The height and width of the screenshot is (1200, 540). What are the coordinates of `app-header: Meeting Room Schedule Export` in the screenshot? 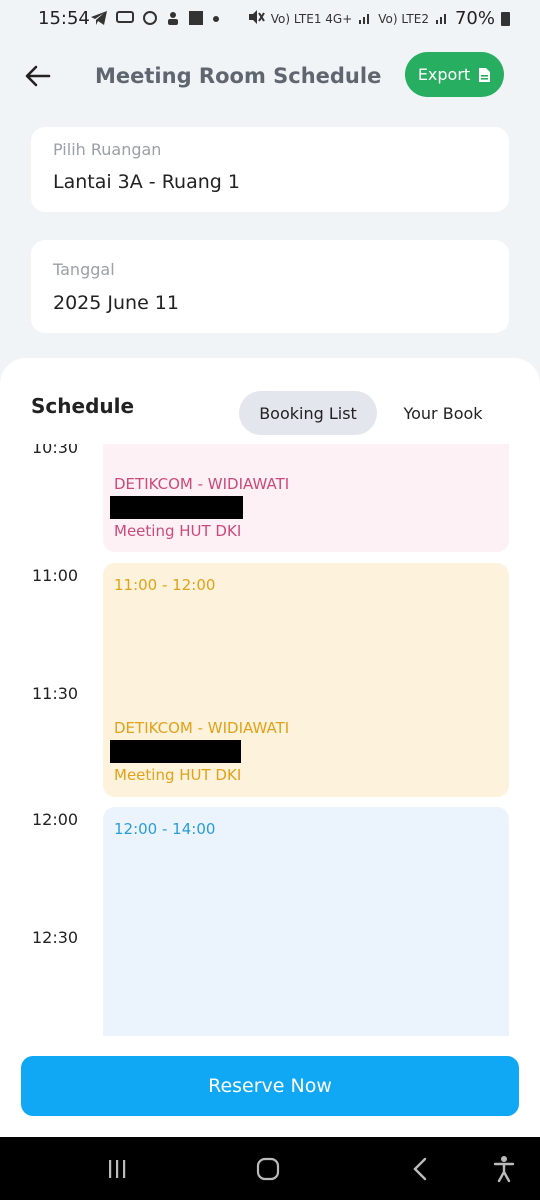 It's located at (270, 78).